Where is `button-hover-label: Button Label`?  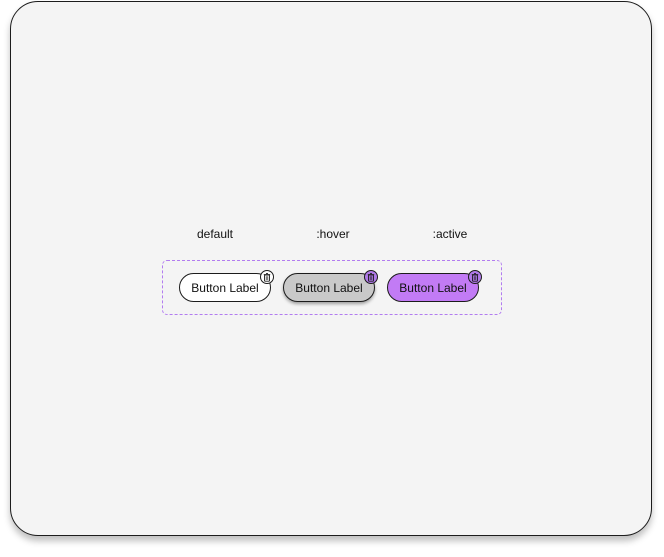
button-hover-label: Button Label is located at coordinates (329, 287).